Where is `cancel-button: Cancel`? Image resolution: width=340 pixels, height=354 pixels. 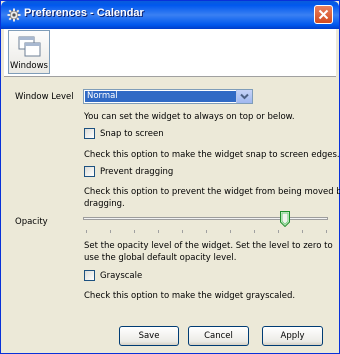
cancel-button: Cancel is located at coordinates (218, 336).